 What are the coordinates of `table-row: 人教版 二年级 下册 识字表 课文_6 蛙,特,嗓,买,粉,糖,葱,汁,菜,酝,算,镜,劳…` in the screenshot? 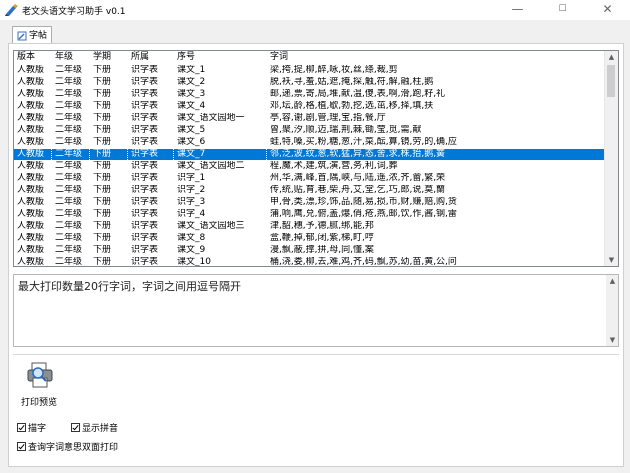 It's located at (310, 142).